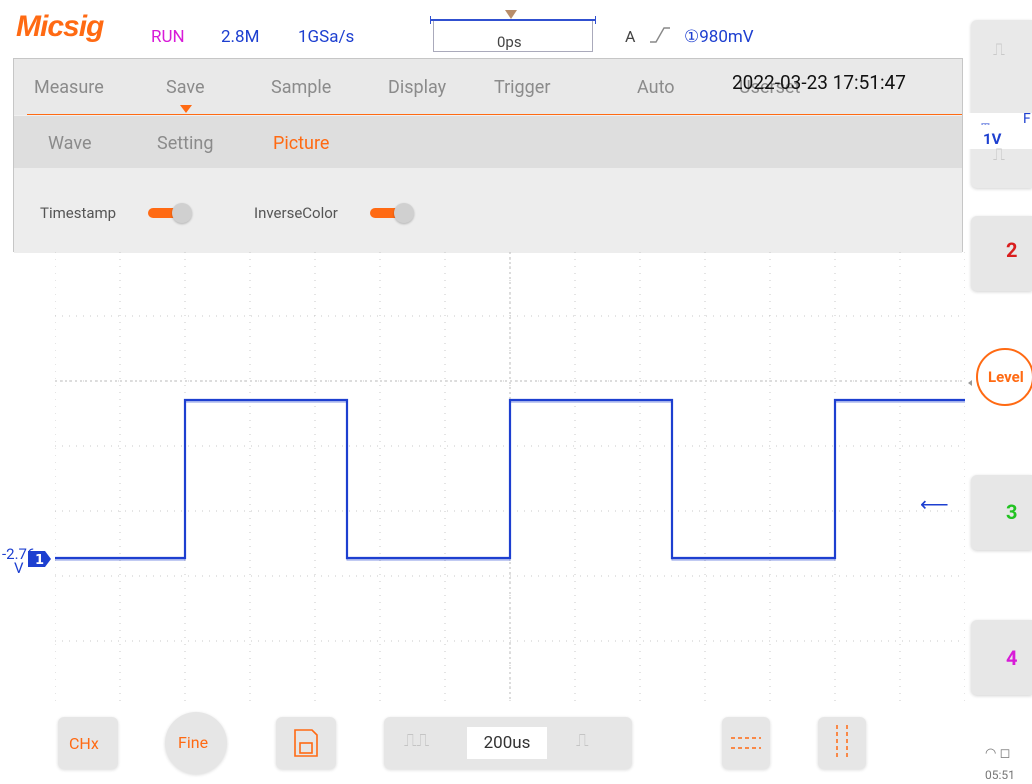 The height and width of the screenshot is (784, 1032). I want to click on chx-button: CHx, so click(88, 743).